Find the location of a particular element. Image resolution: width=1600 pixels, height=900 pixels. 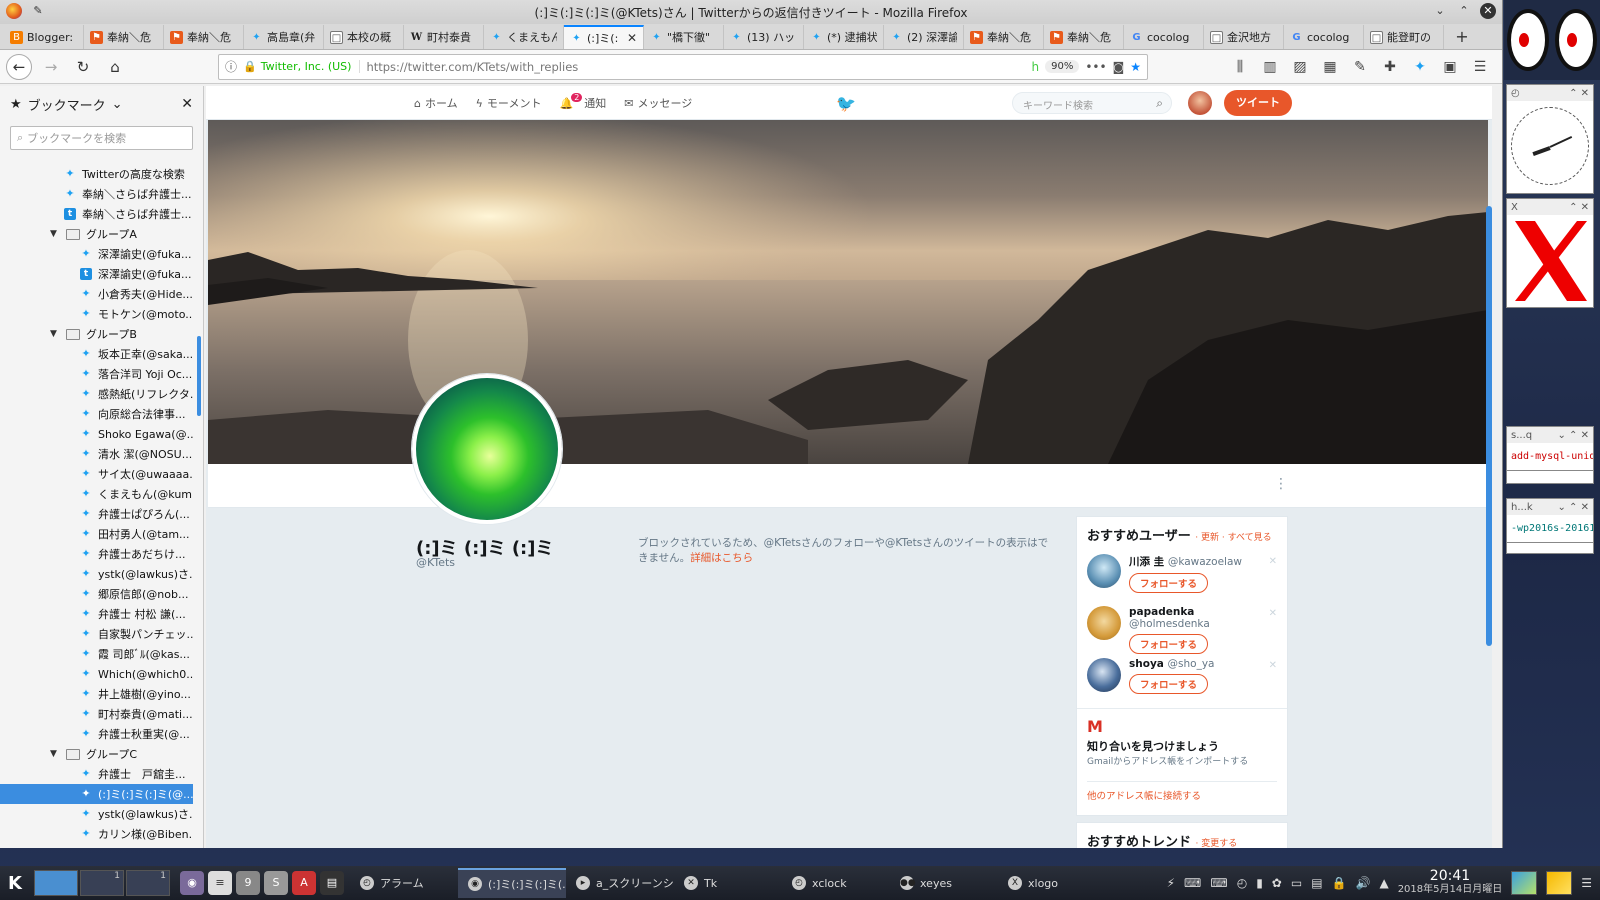

editor-launcher-icon: ≡ is located at coordinates (220, 883).